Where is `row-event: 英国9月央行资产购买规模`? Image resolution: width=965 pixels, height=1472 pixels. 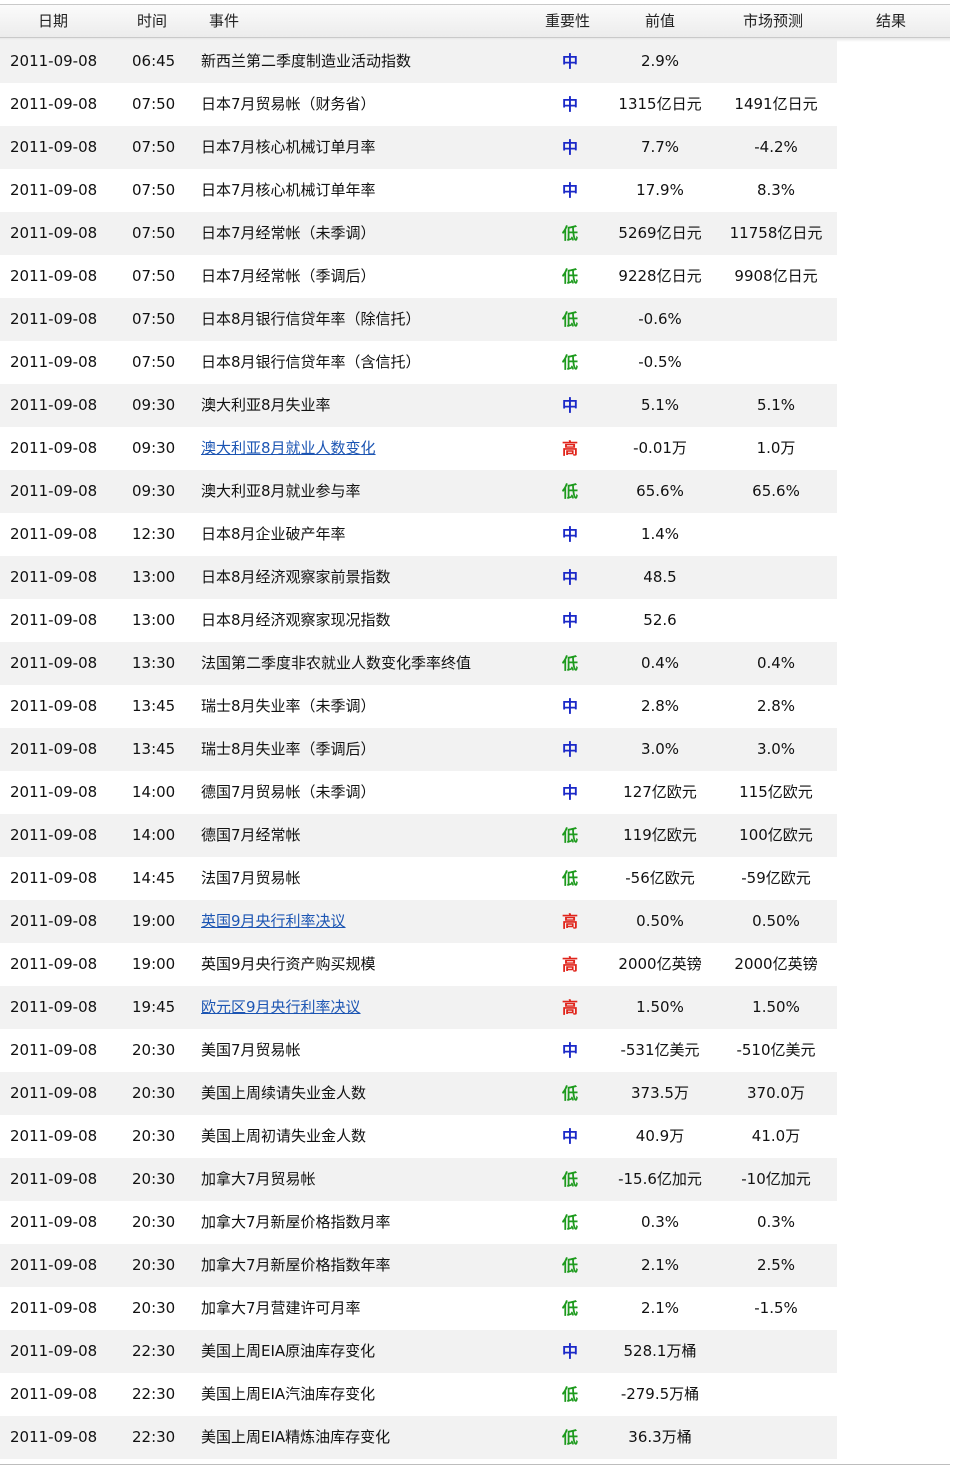
row-event: 英国9月央行资产购买规模 is located at coordinates (288, 964).